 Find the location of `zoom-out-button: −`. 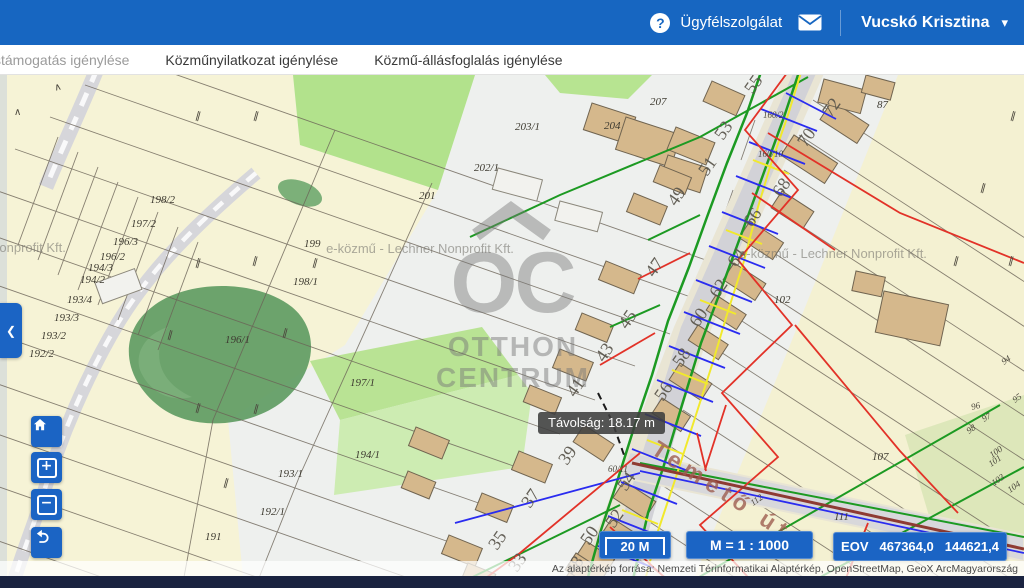

zoom-out-button: − is located at coordinates (46, 504).